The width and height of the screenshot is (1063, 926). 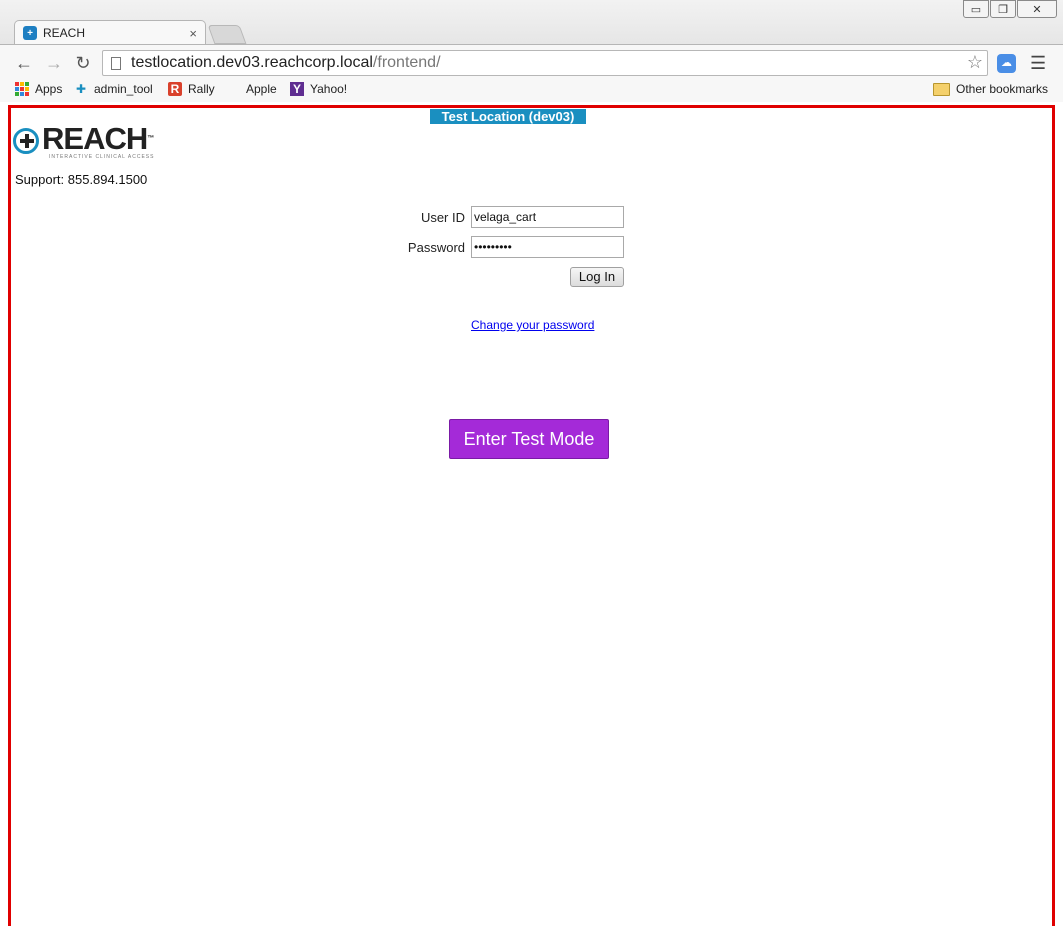 What do you see at coordinates (252, 62) in the screenshot?
I see `url-host: testlocation.dev03.reachcorp.local` at bounding box center [252, 62].